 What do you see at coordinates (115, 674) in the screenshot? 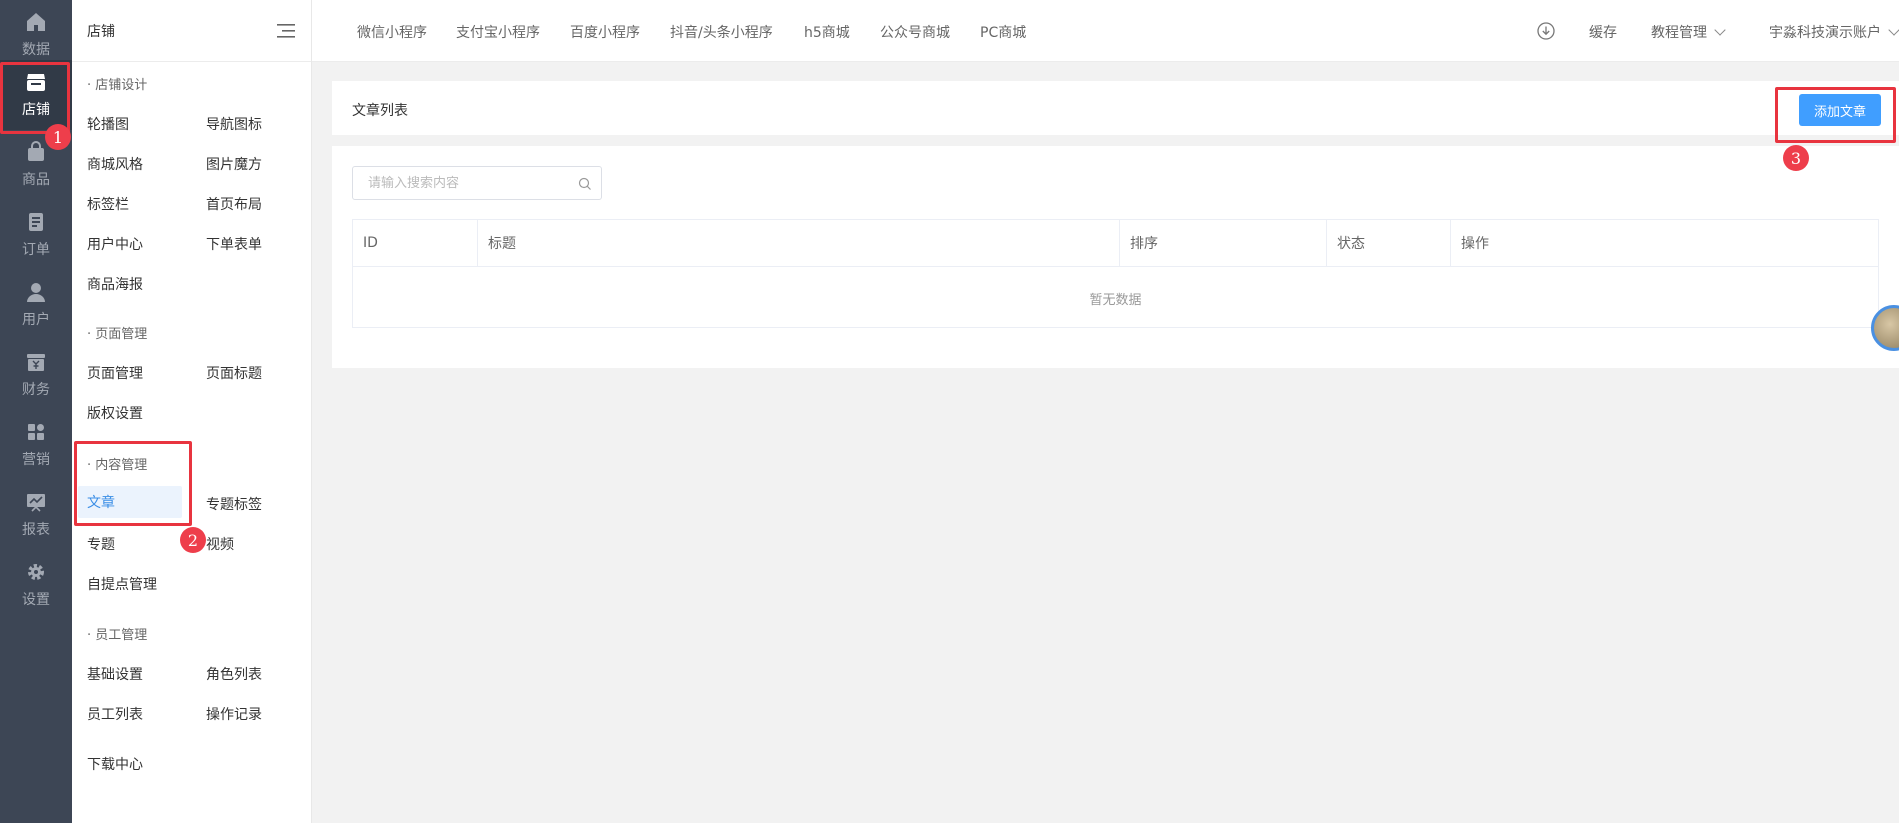
I see `sub-link-basic-settings: 基础设置` at bounding box center [115, 674].